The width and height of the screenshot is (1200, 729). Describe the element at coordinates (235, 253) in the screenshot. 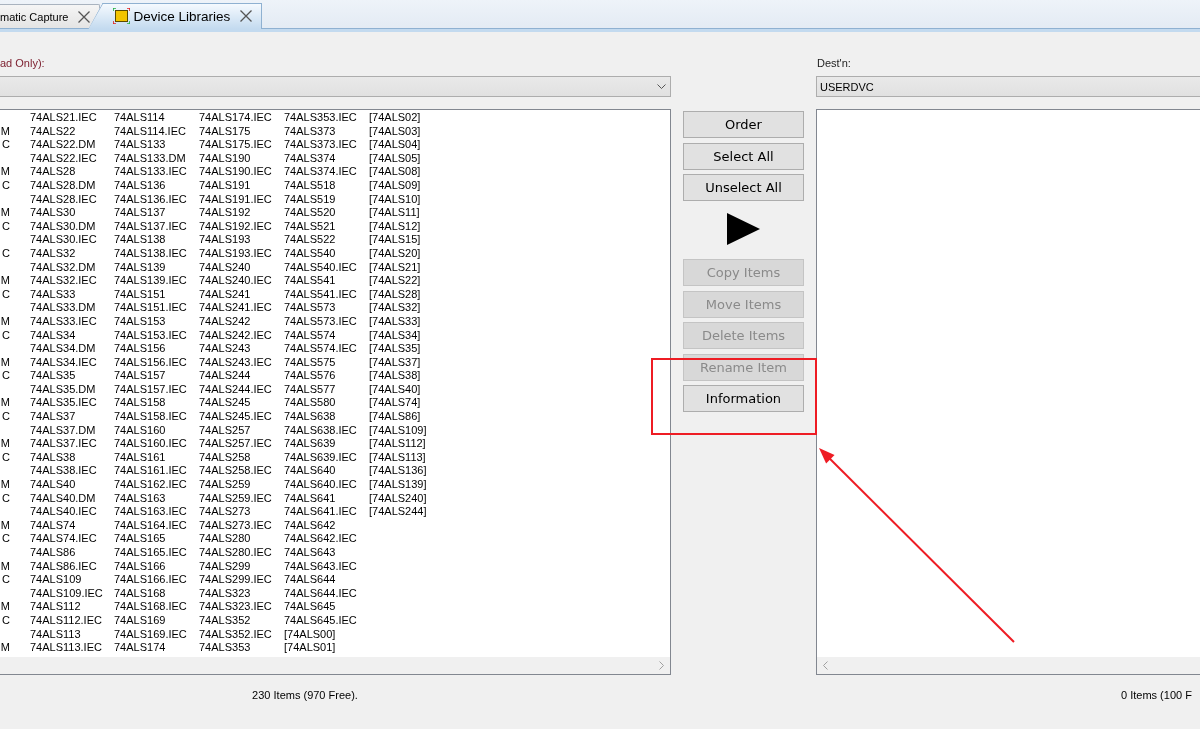

I see `list-item: 74ALS193.IEC` at that location.